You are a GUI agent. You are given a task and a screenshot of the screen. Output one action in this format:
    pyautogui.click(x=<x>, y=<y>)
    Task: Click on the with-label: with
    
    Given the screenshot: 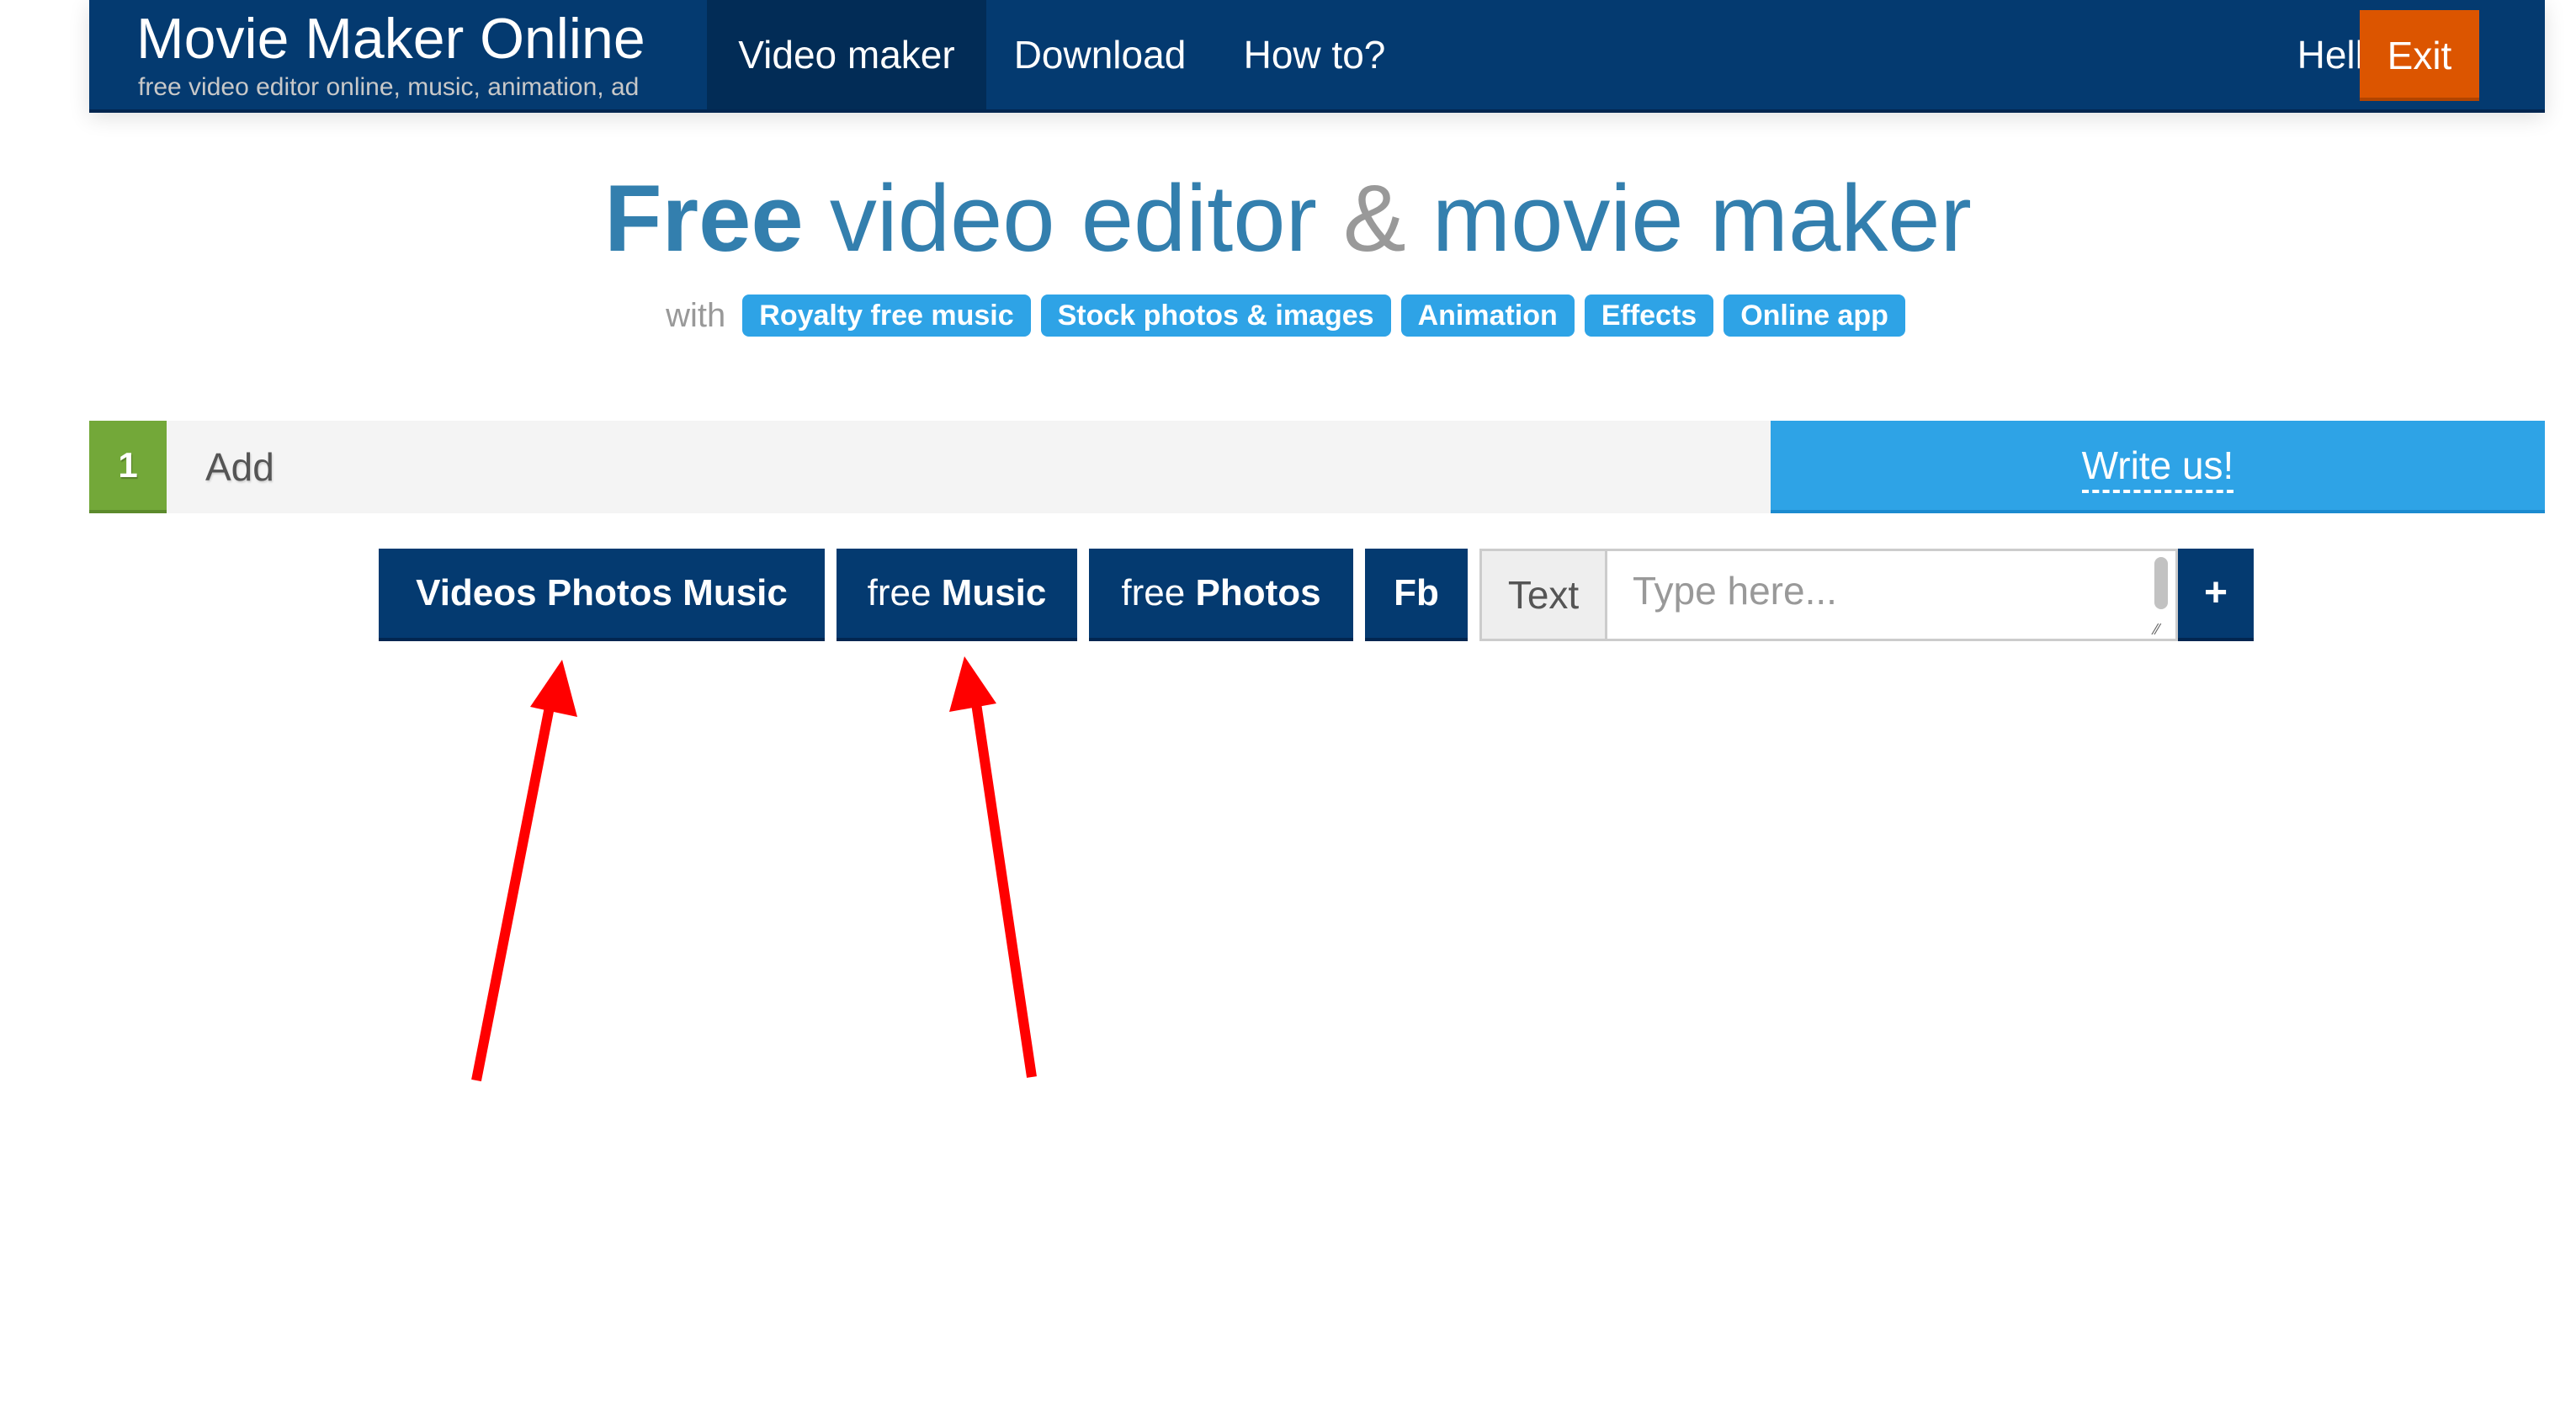 What is the action you would take?
    pyautogui.click(x=696, y=315)
    